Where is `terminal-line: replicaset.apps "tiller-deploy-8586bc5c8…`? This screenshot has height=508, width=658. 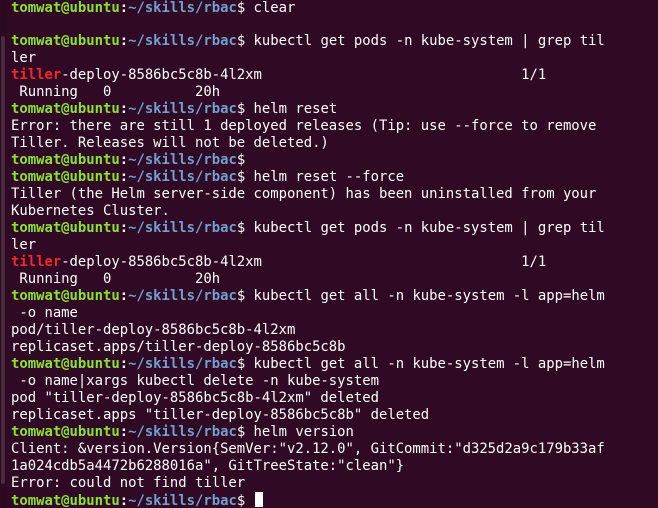 terminal-line: replicaset.apps "tiller-deploy-8586bc5c8… is located at coordinates (220, 415).